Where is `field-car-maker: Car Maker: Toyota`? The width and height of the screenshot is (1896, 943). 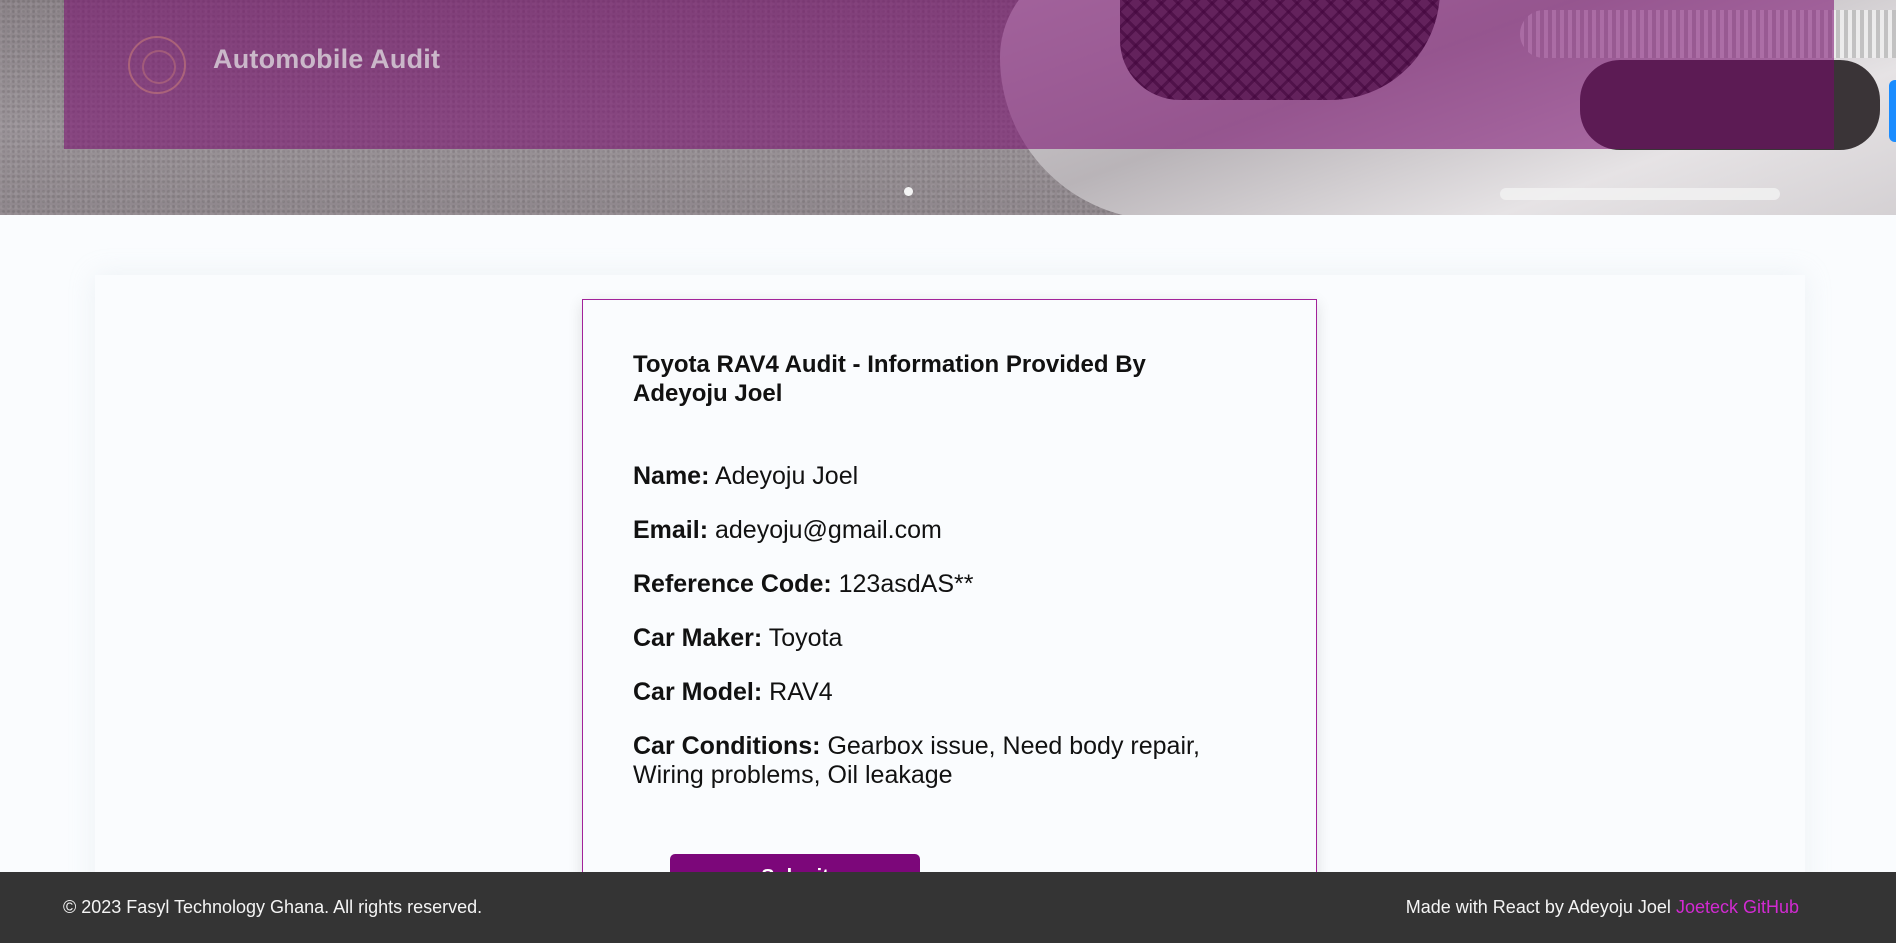
field-car-maker: Car Maker: Toyota is located at coordinates (948, 638).